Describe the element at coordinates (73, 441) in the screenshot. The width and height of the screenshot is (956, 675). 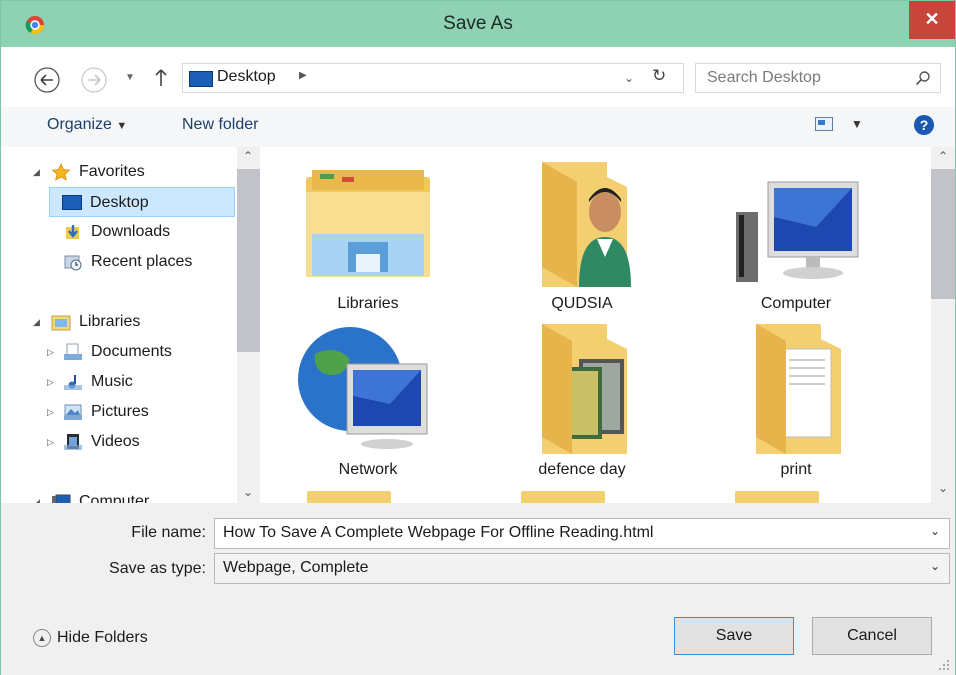
I see `videos-icon` at that location.